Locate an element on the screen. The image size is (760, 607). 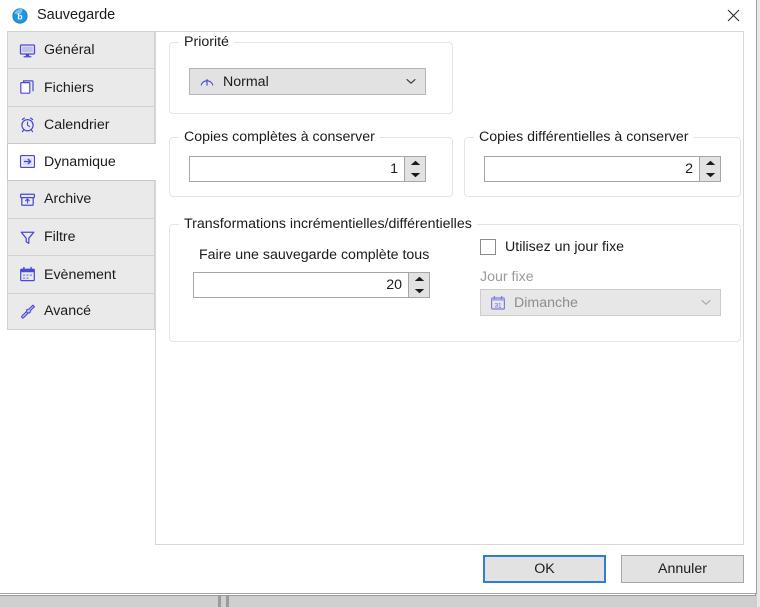
full-copies-group: Copies complètes à conserver 1 is located at coordinates (311, 163).